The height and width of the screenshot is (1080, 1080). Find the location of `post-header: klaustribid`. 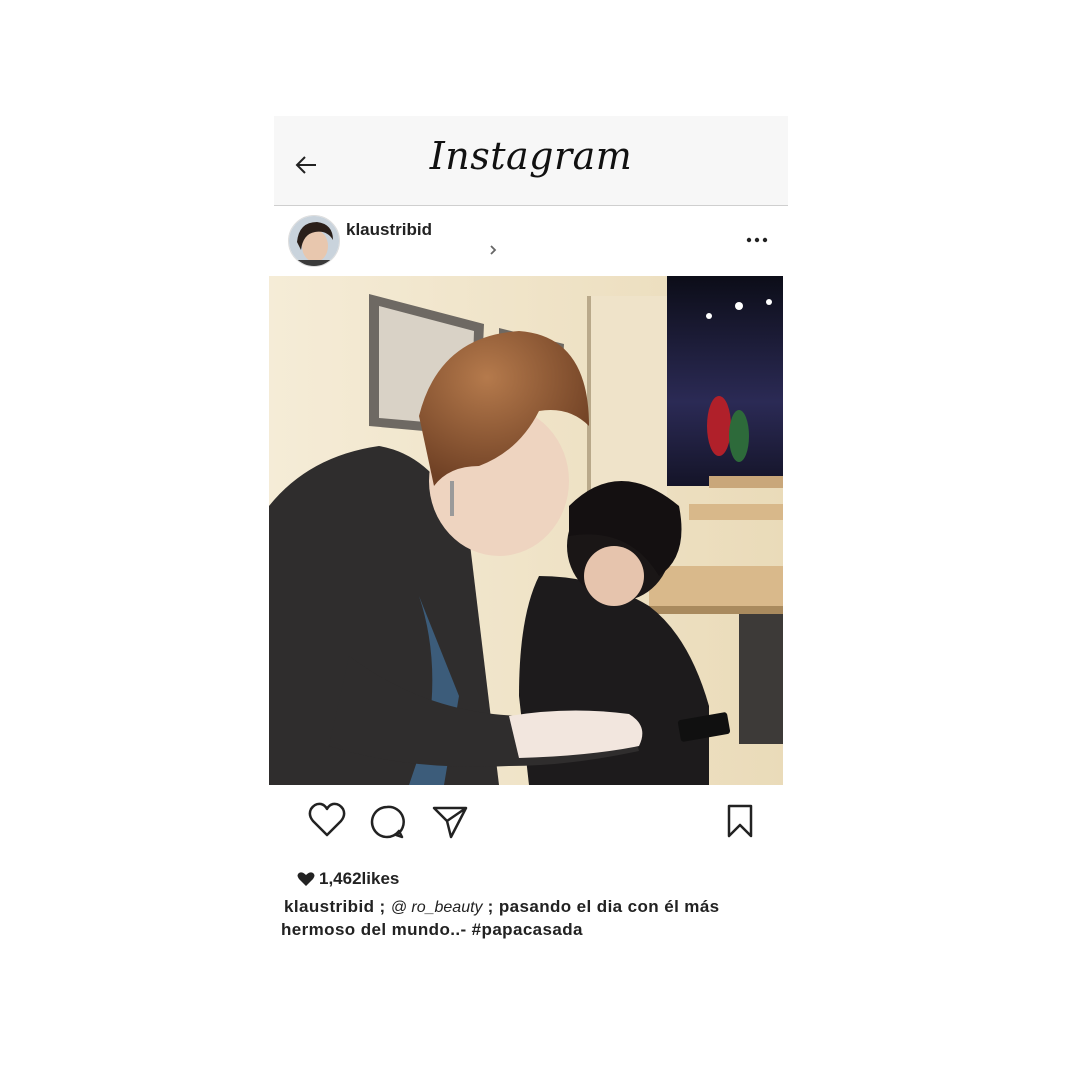

post-header: klaustribid is located at coordinates (531, 241).